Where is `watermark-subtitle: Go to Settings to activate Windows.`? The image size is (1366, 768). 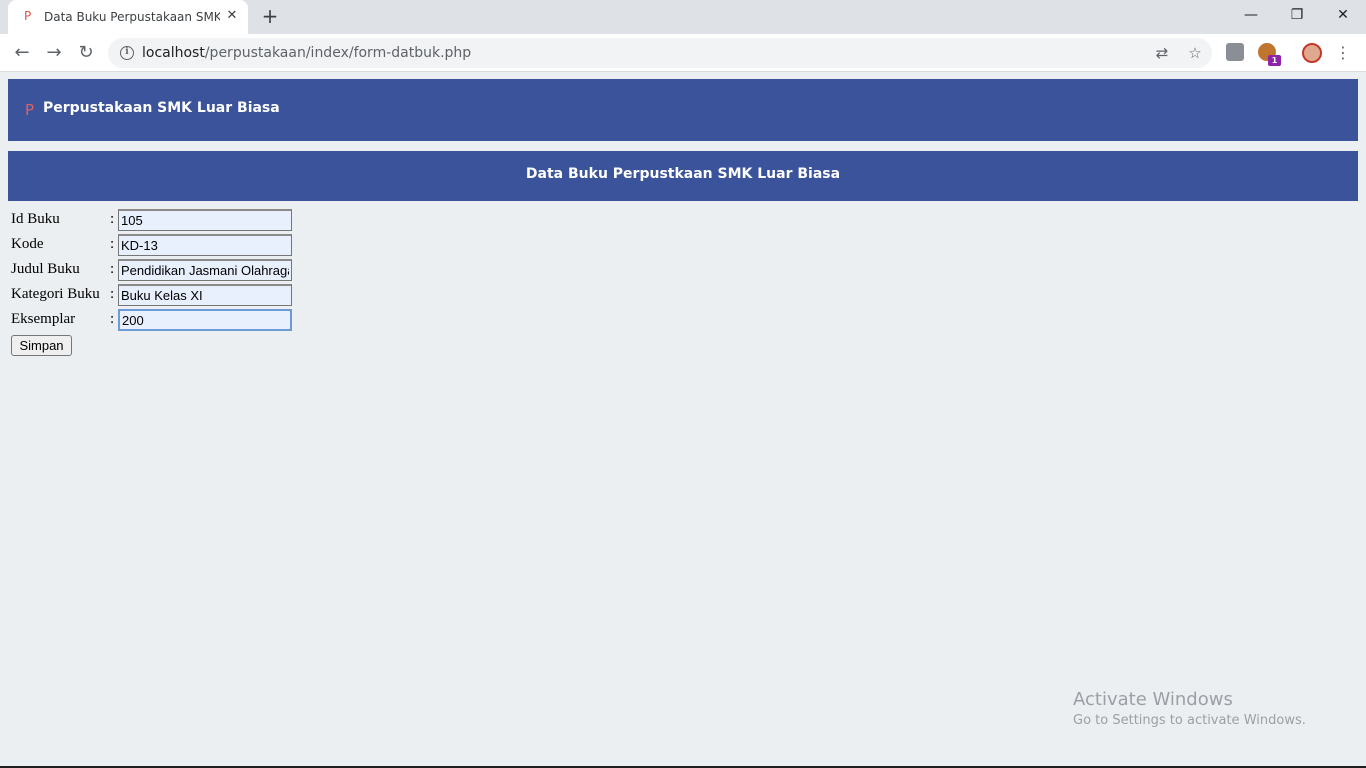 watermark-subtitle: Go to Settings to activate Windows. is located at coordinates (1189, 720).